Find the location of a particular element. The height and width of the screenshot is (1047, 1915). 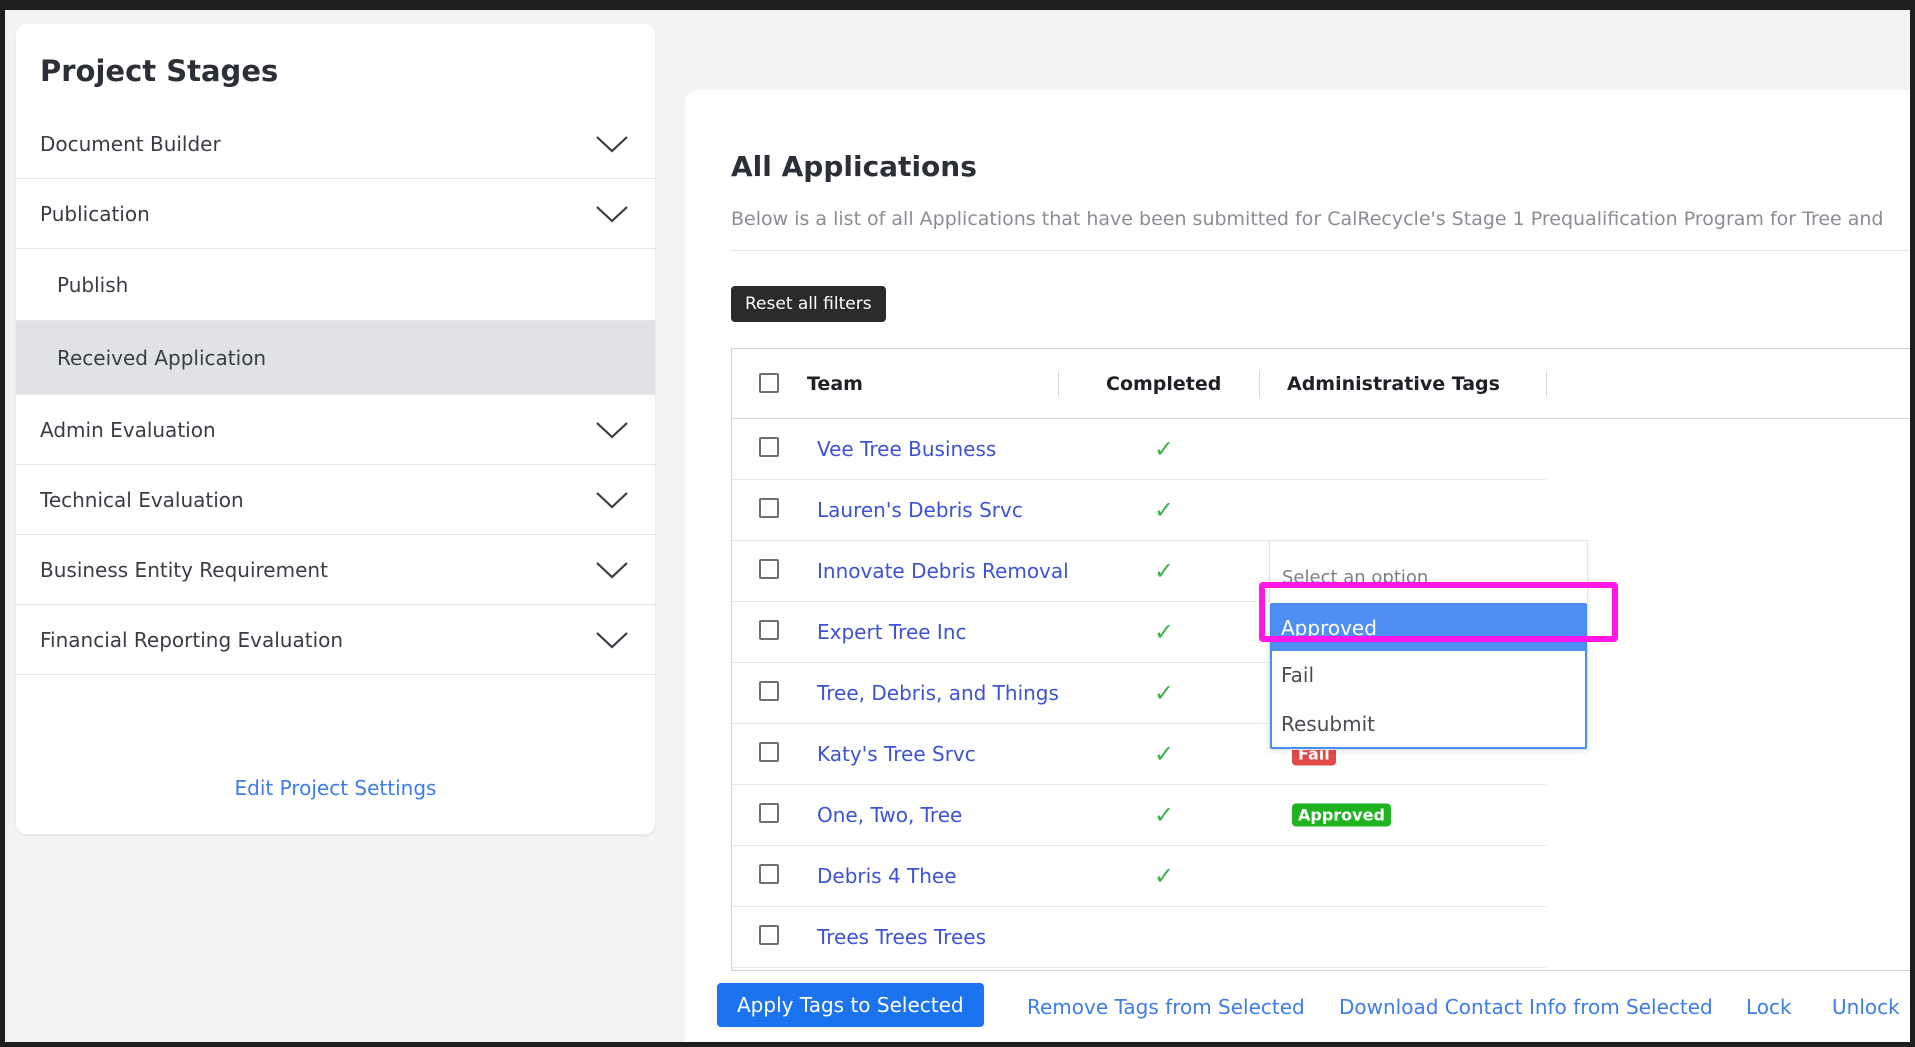

lock-link: Lock is located at coordinates (1769, 1007).